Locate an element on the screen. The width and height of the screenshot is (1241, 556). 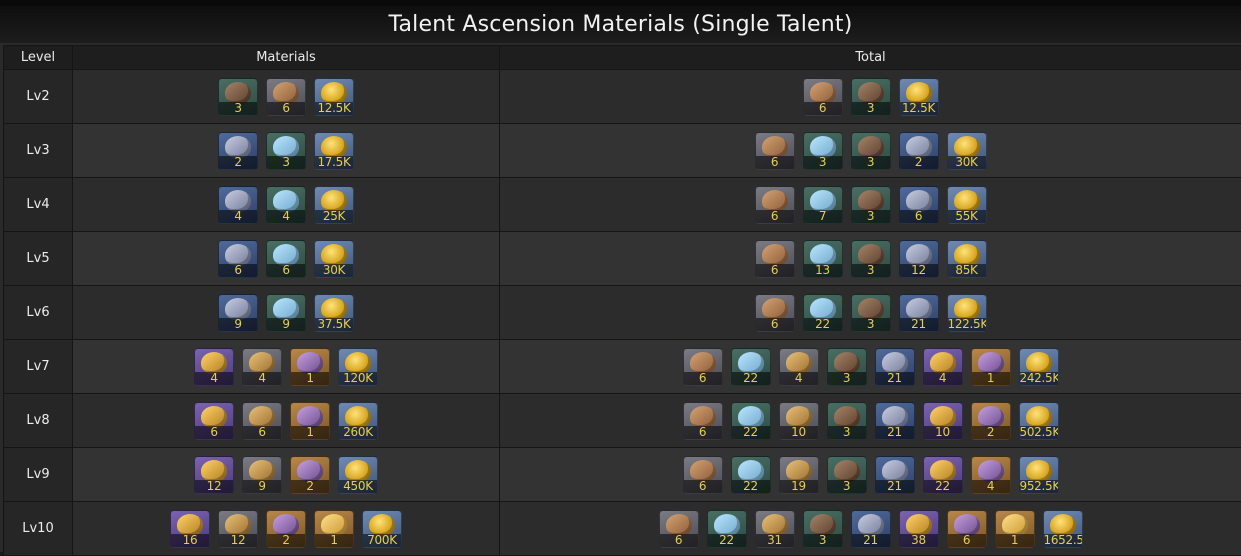
material-quantity: 700K is located at coordinates (382, 540).